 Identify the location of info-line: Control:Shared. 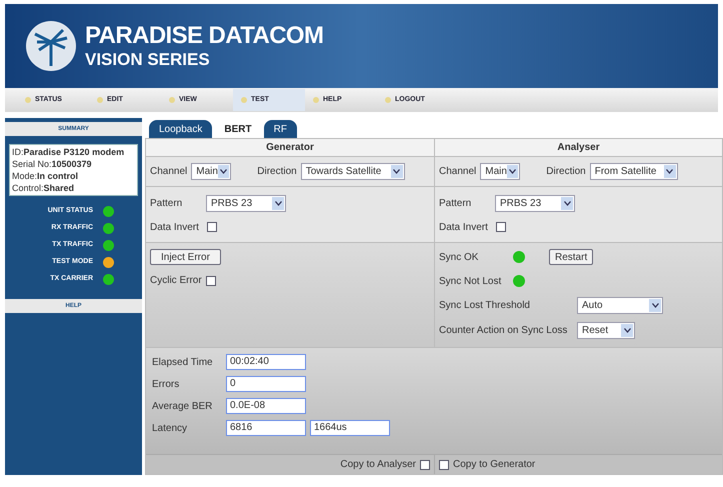
(44, 188).